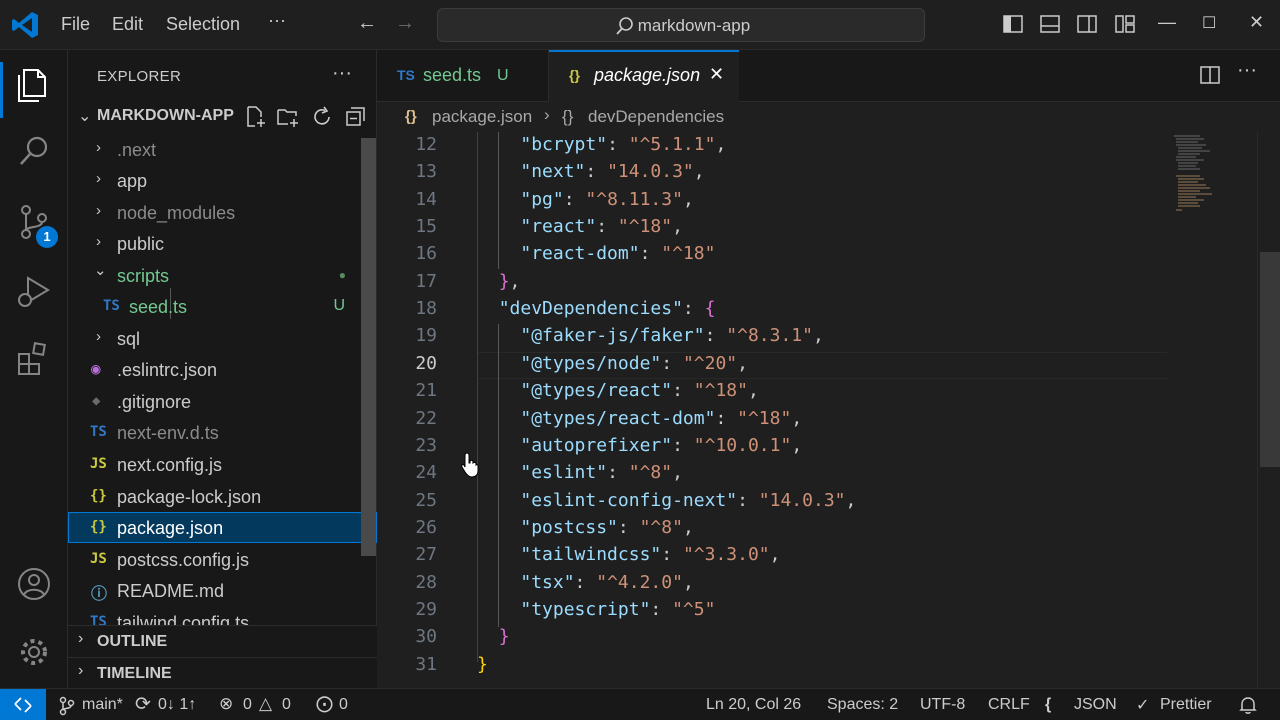 The image size is (1280, 720). Describe the element at coordinates (288, 117) in the screenshot. I see `new-folder-icon` at that location.